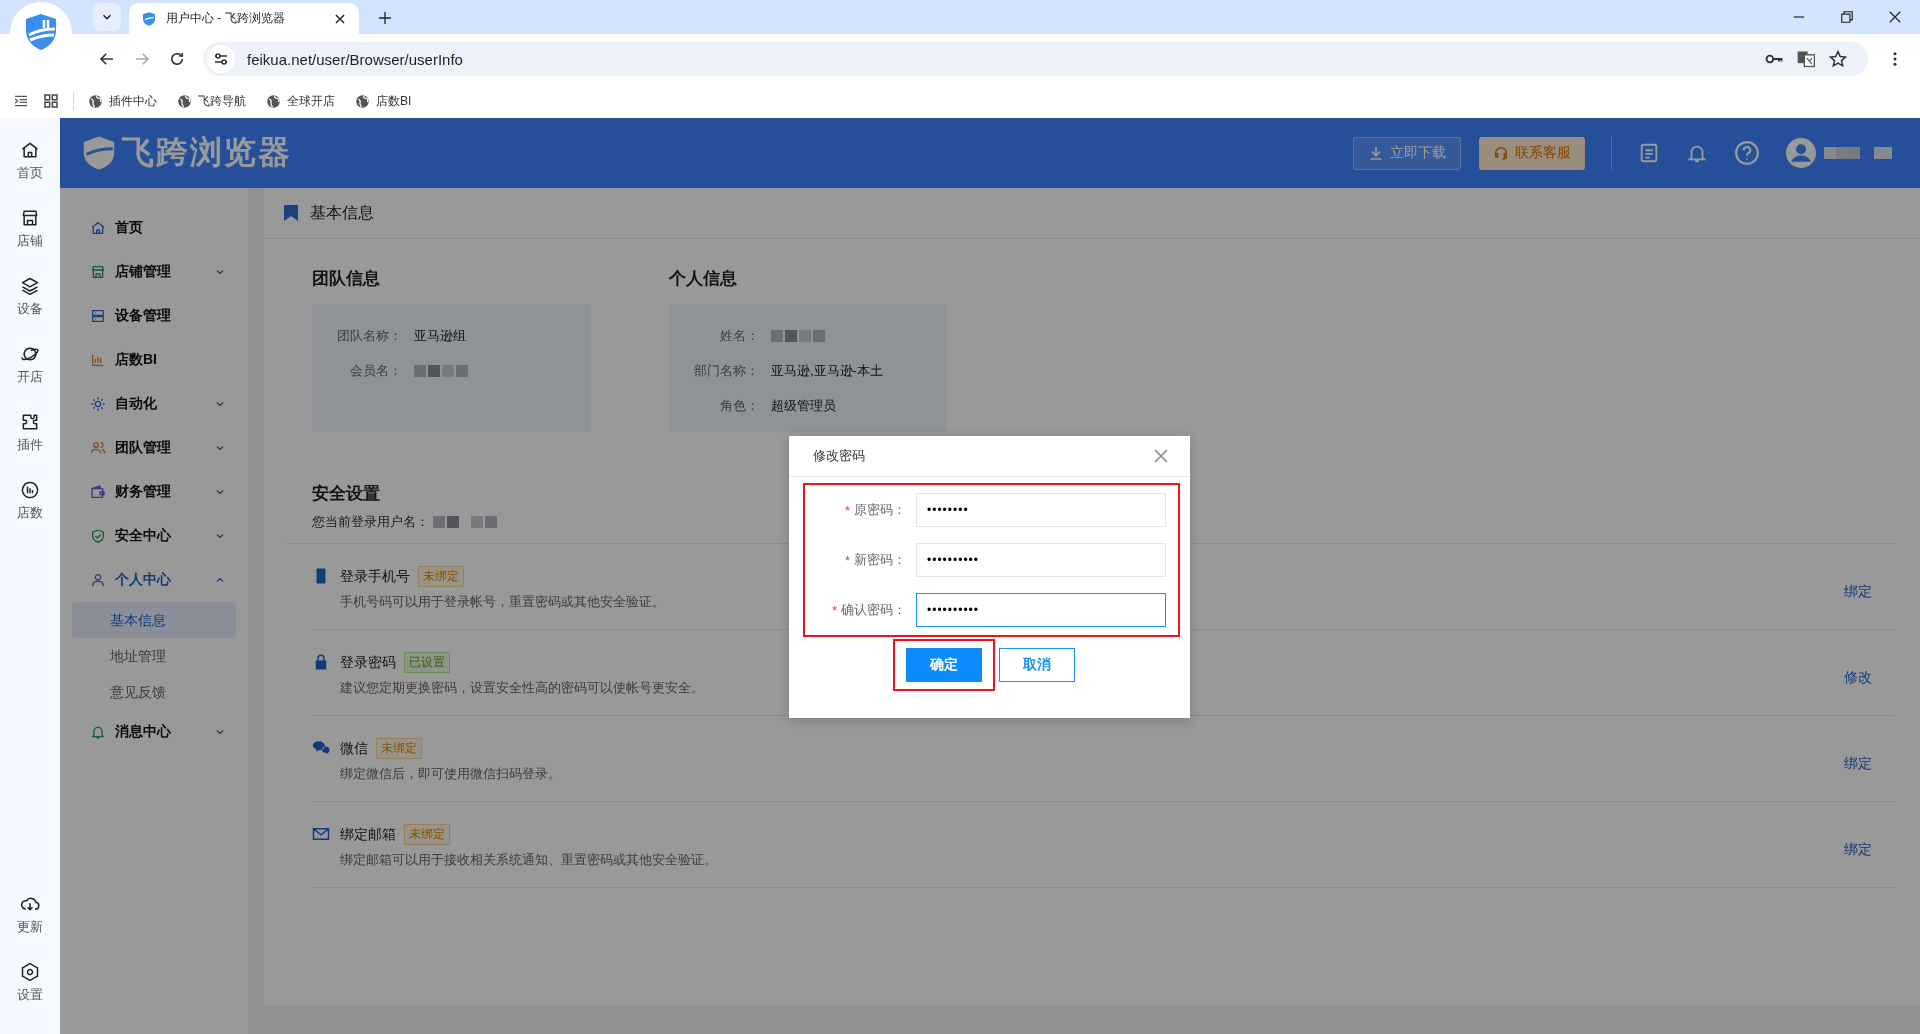 This screenshot has height=1034, width=1920. What do you see at coordinates (177, 59) in the screenshot?
I see `reload-icon` at bounding box center [177, 59].